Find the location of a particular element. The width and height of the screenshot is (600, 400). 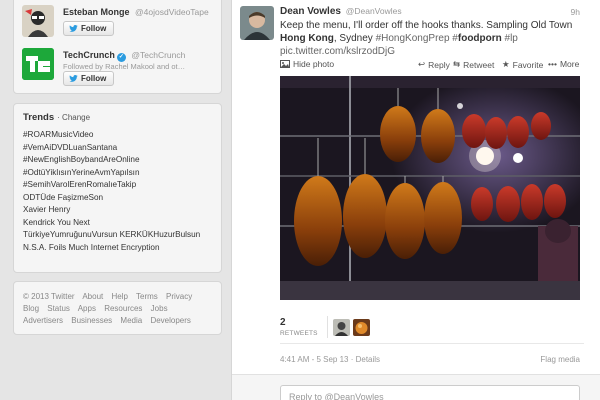

retweets-label: RETWEETS is located at coordinates (299, 333).